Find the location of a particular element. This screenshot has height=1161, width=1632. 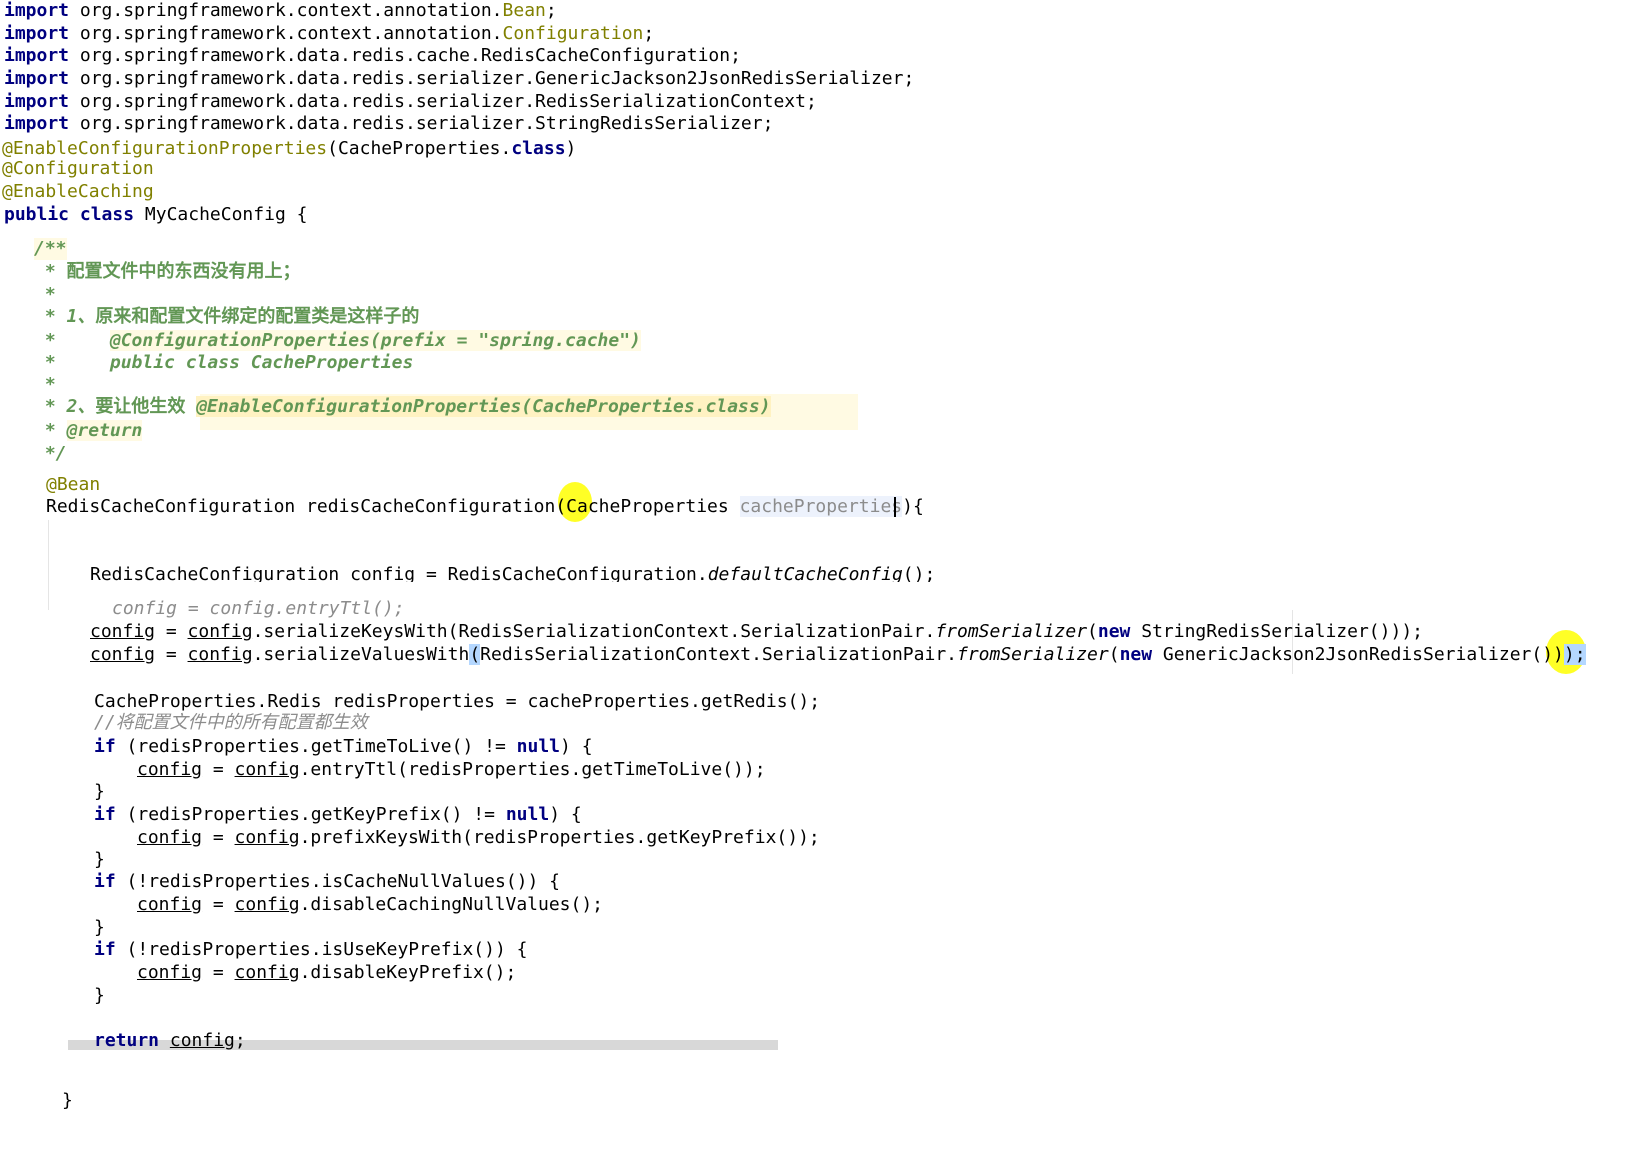

commented-code-line: config = config.entryTtl(); is located at coordinates (258, 609).